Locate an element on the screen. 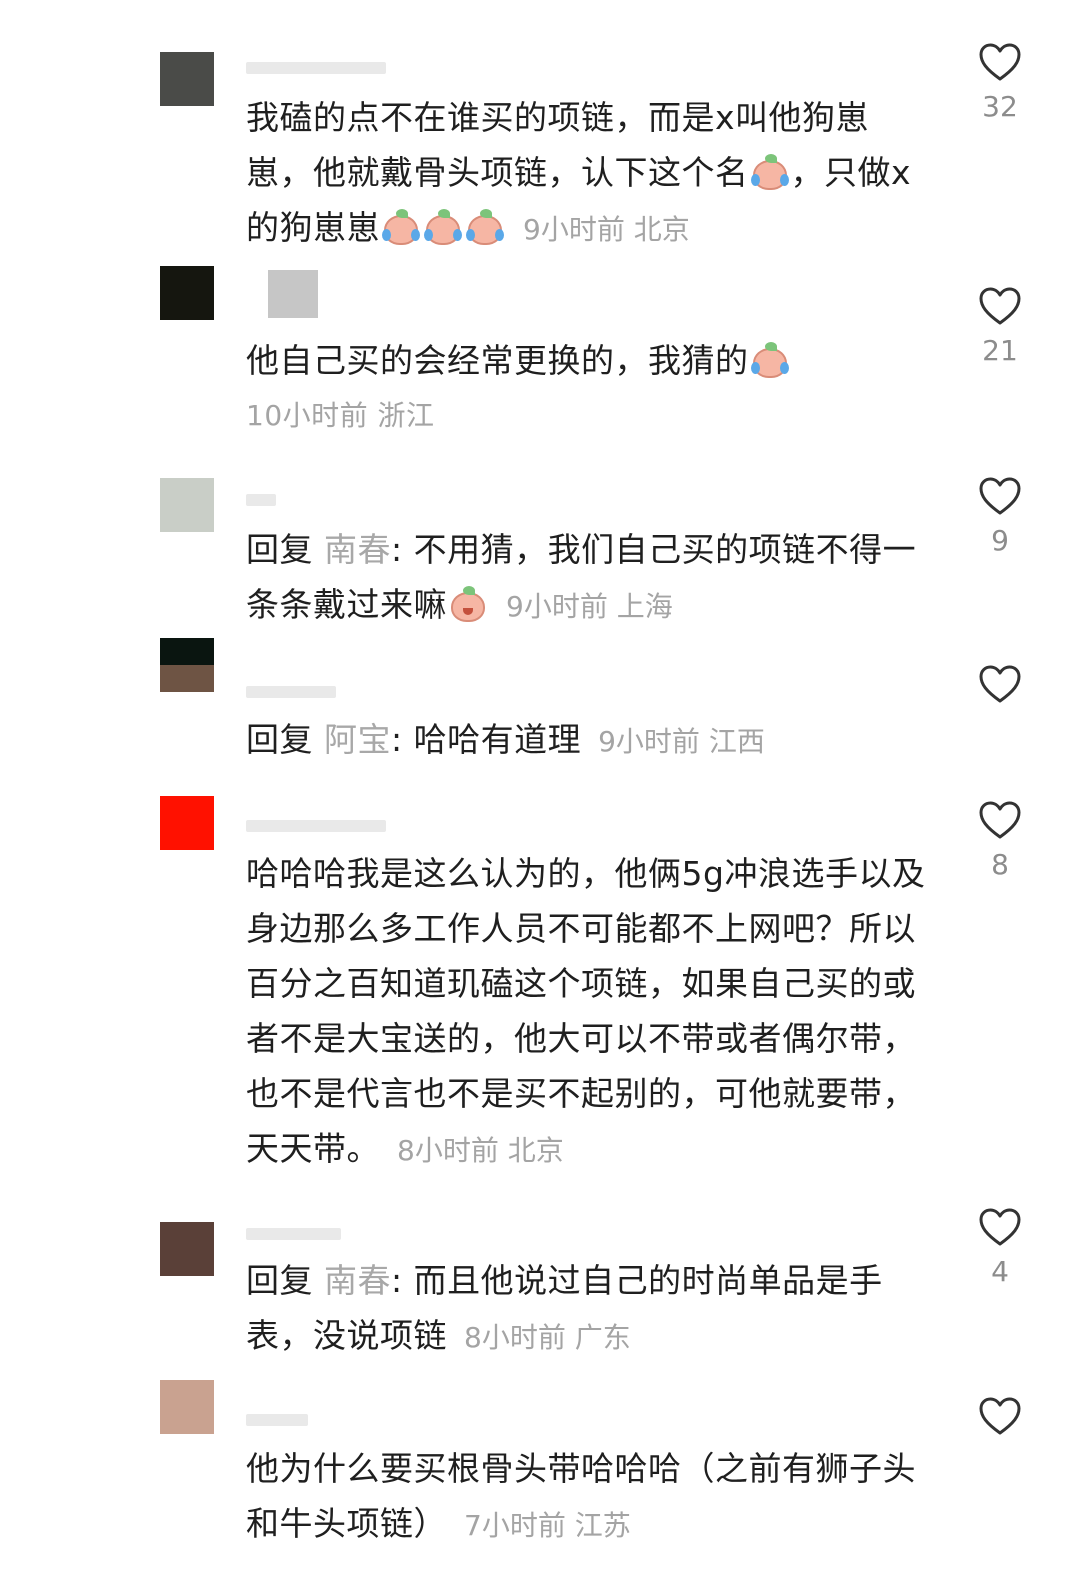 Image resolution: width=1080 pixels, height=1590 pixels. comment-text: 他为什么要买根骨头带哈哈哈（之前有狮子头和牛头项链） 7小时前 江苏 is located at coordinates (586, 1497).